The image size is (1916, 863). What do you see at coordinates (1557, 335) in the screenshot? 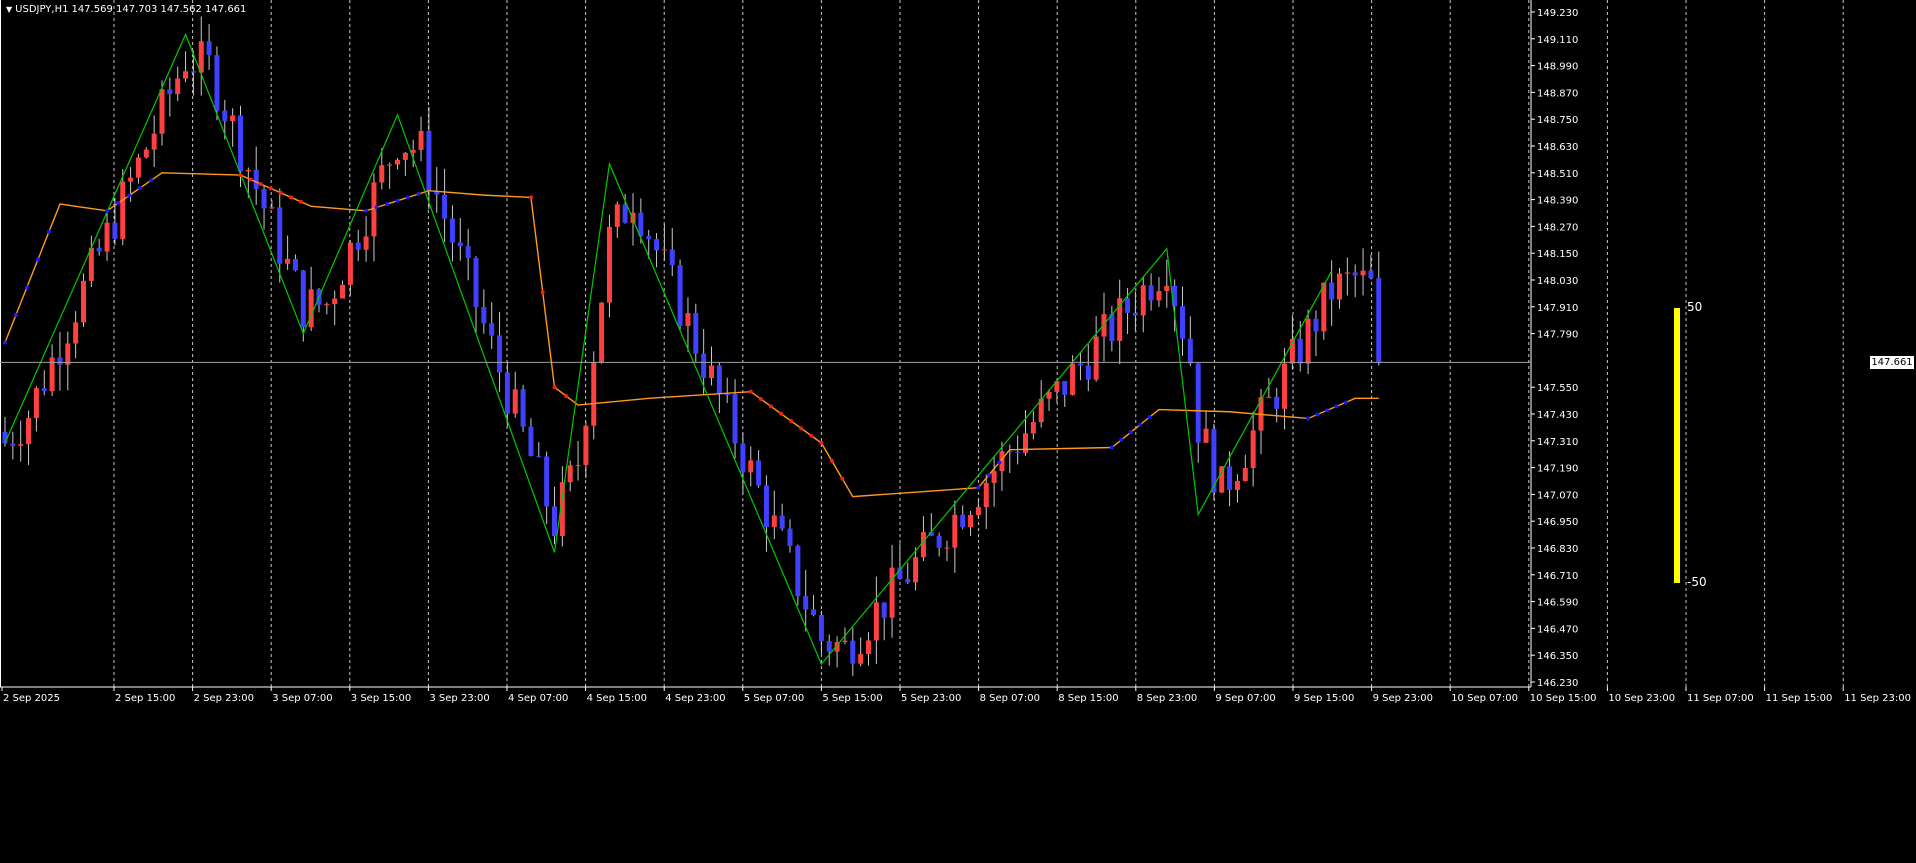
I see `price-axis-label: 147.790` at bounding box center [1557, 335].